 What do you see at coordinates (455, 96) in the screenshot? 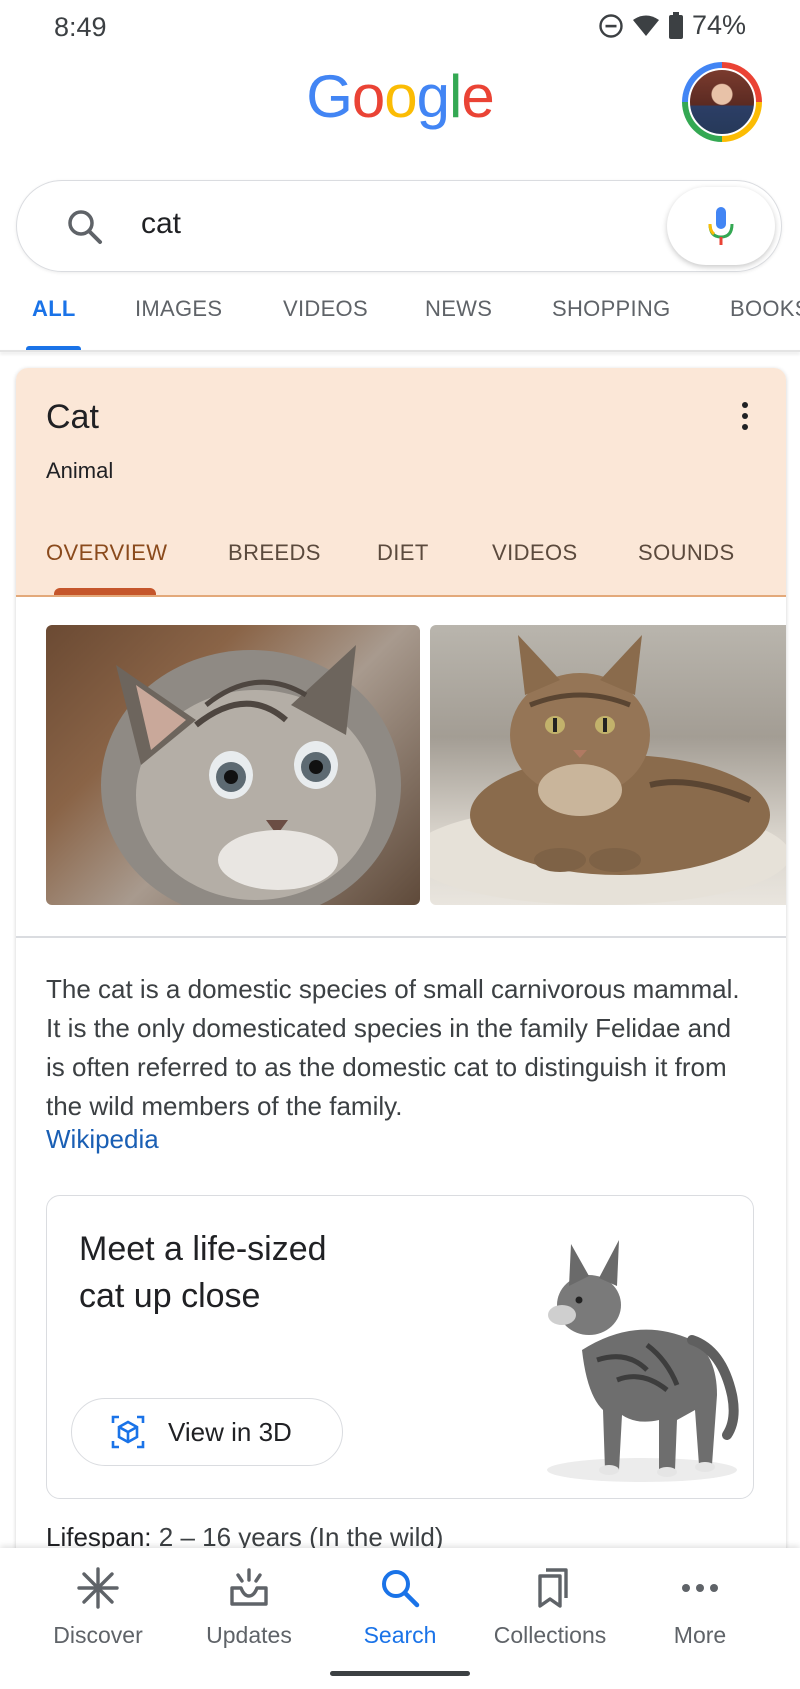
I see `logo-letter: l` at bounding box center [455, 96].